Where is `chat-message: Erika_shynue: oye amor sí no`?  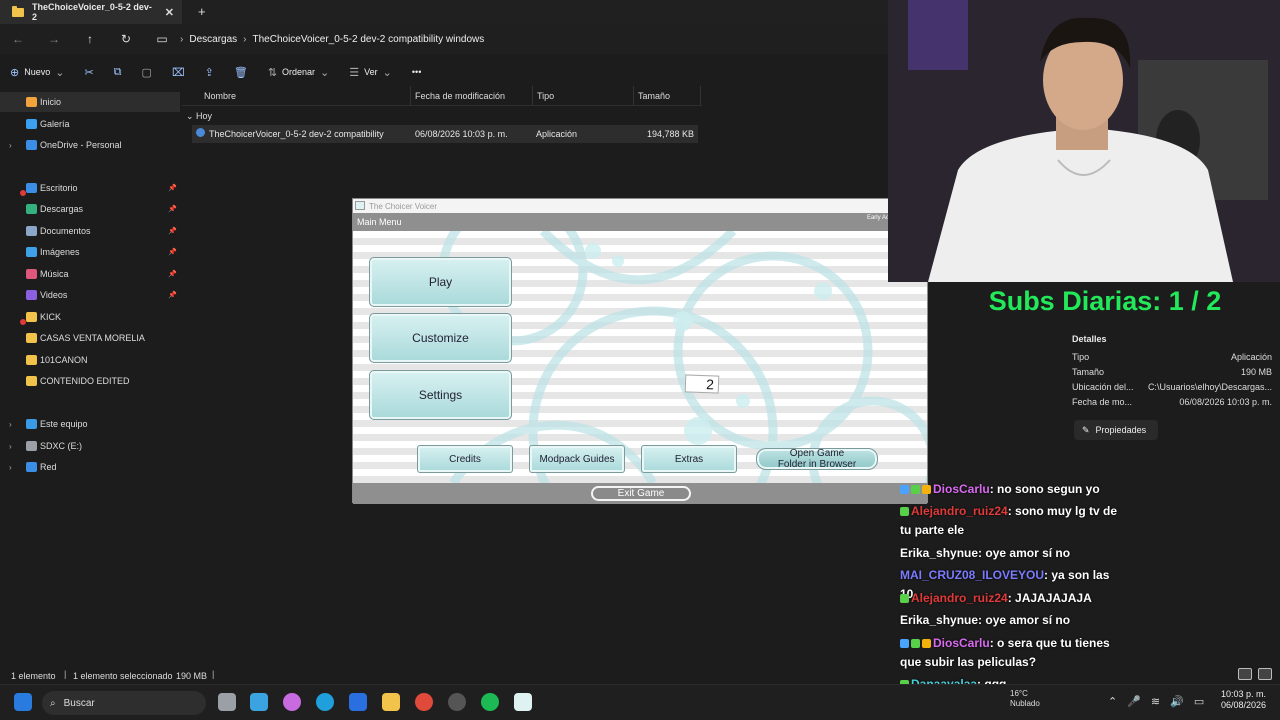 chat-message: Erika_shynue: oye amor sí no is located at coordinates (1013, 553).